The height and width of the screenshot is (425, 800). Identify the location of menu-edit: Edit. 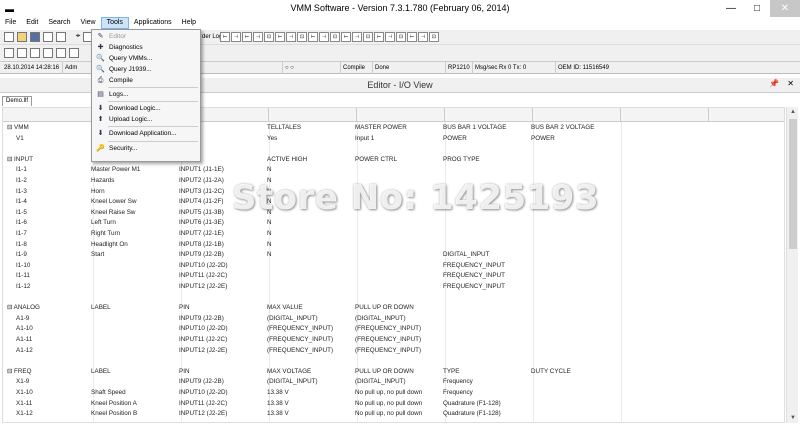
(32, 23).